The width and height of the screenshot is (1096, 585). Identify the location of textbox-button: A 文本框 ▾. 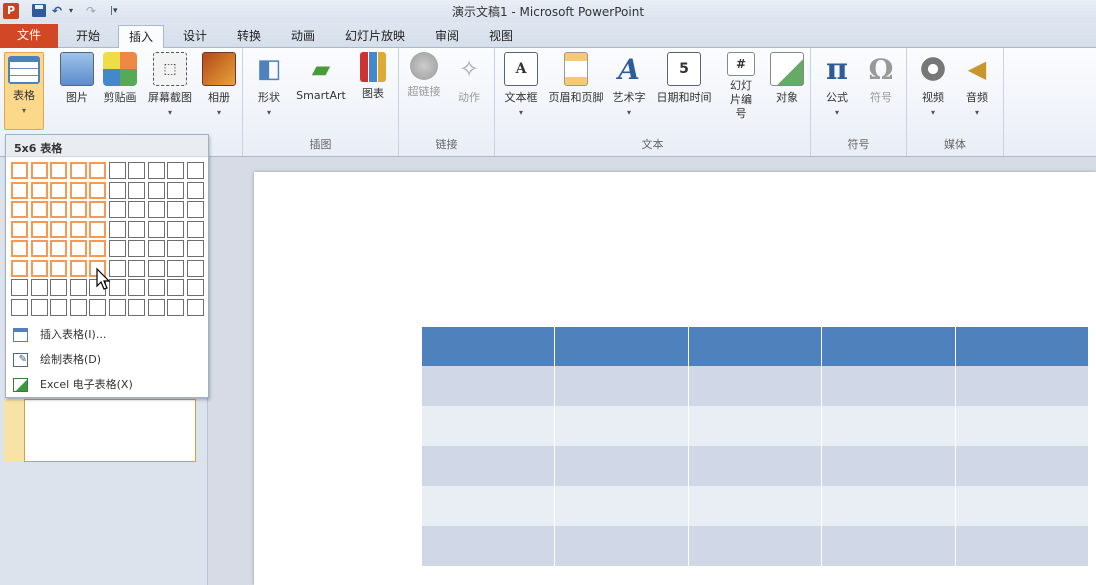
(521, 84).